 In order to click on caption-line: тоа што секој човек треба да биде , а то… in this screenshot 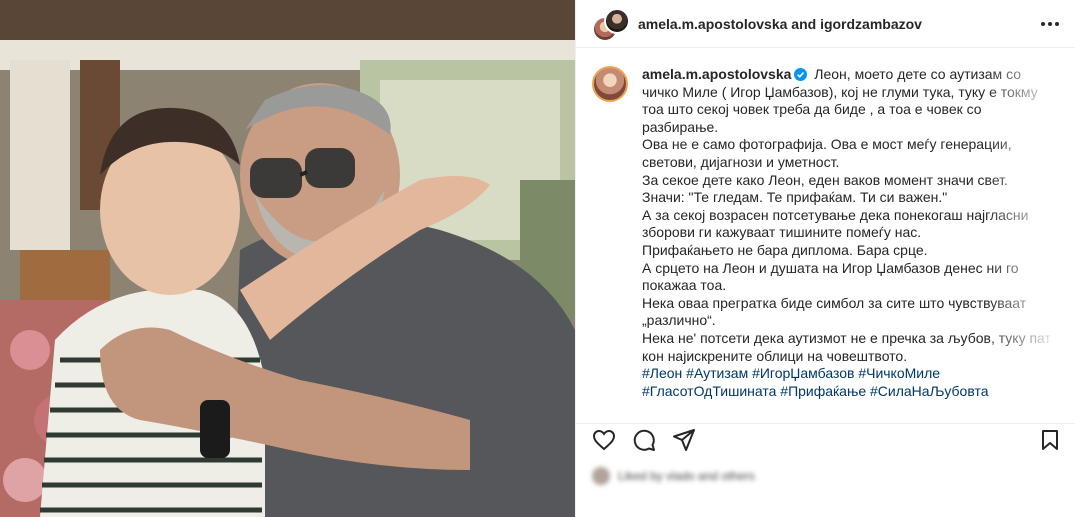, I will do `click(812, 109)`.